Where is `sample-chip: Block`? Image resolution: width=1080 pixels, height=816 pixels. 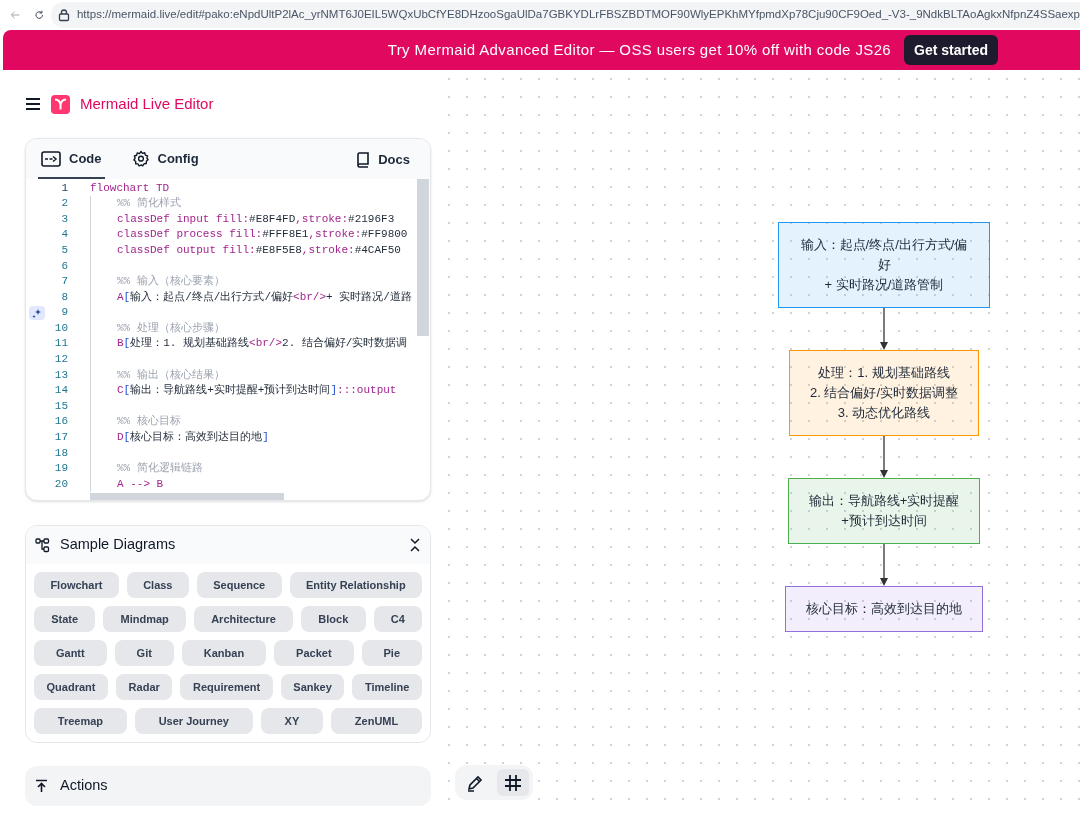
sample-chip: Block is located at coordinates (333, 619).